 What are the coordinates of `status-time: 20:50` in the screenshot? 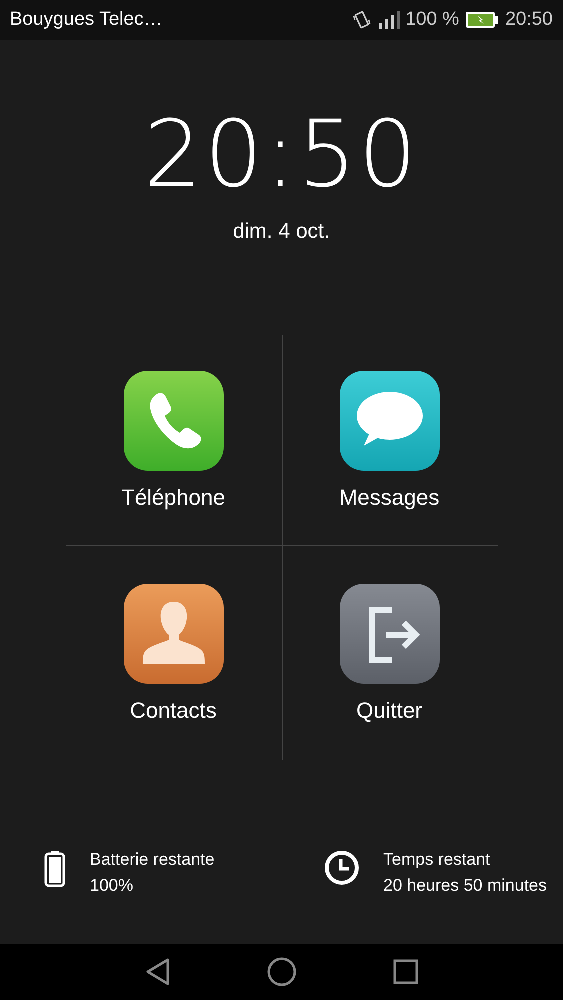 It's located at (529, 19).